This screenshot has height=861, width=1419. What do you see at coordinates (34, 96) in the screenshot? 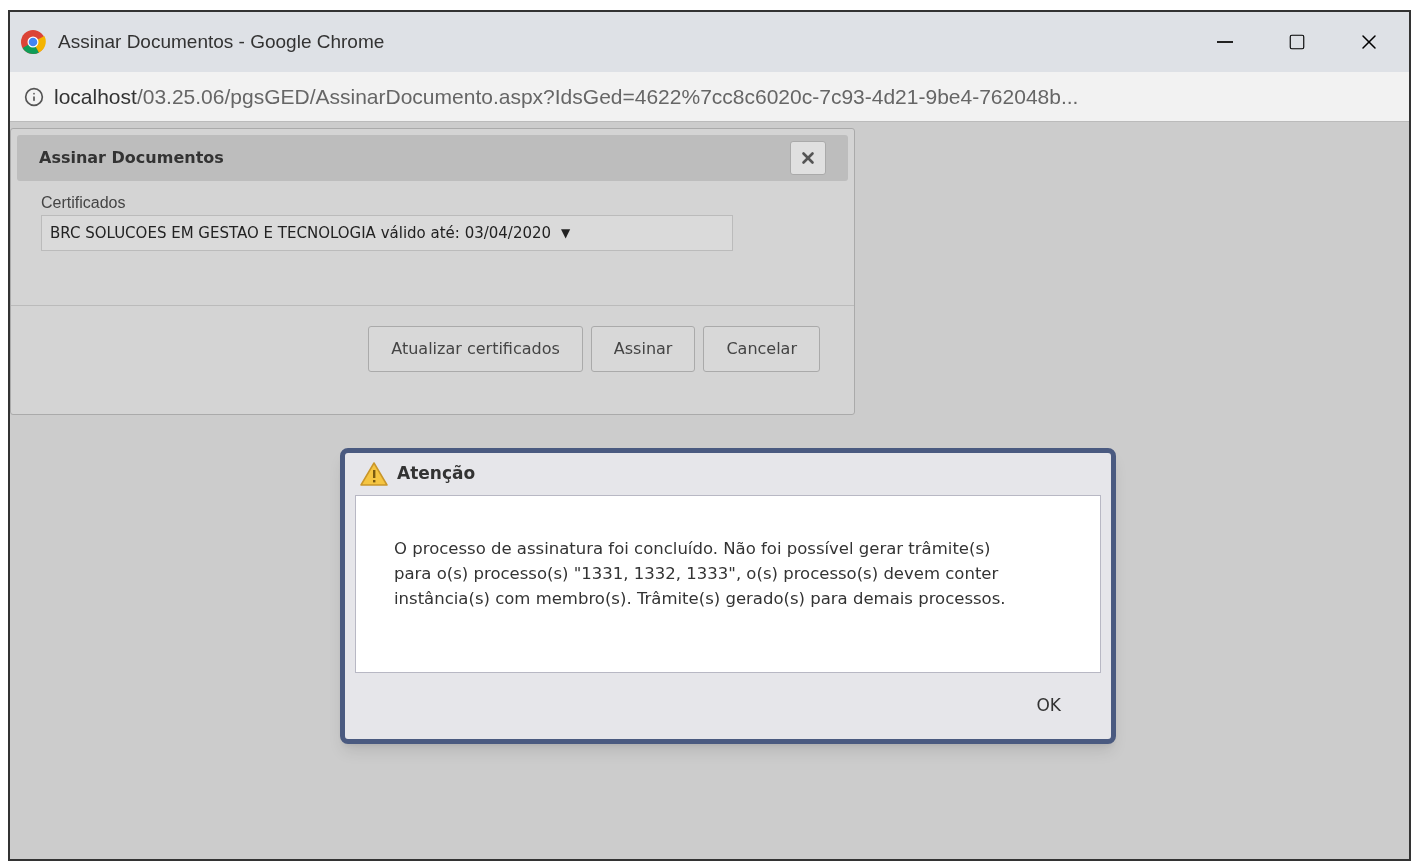
I see `info-icon` at bounding box center [34, 96].